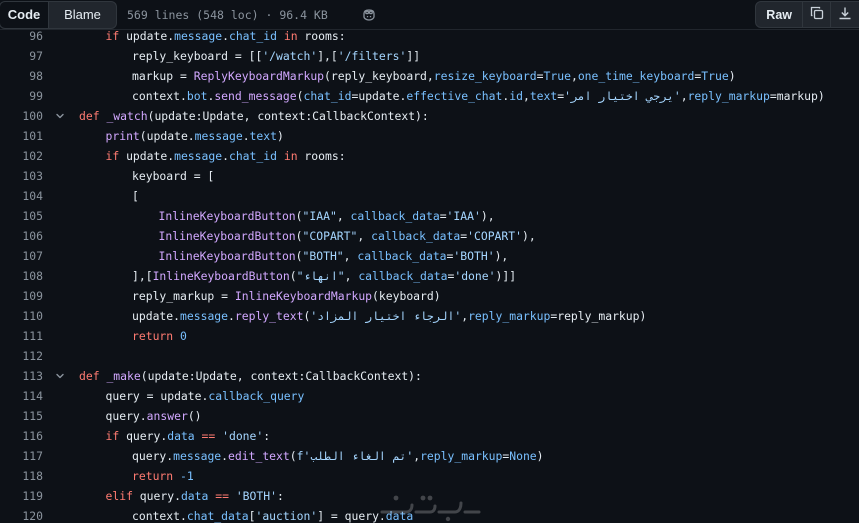 This screenshot has height=523, width=859. What do you see at coordinates (21, 336) in the screenshot?
I see `line-number: 111` at bounding box center [21, 336].